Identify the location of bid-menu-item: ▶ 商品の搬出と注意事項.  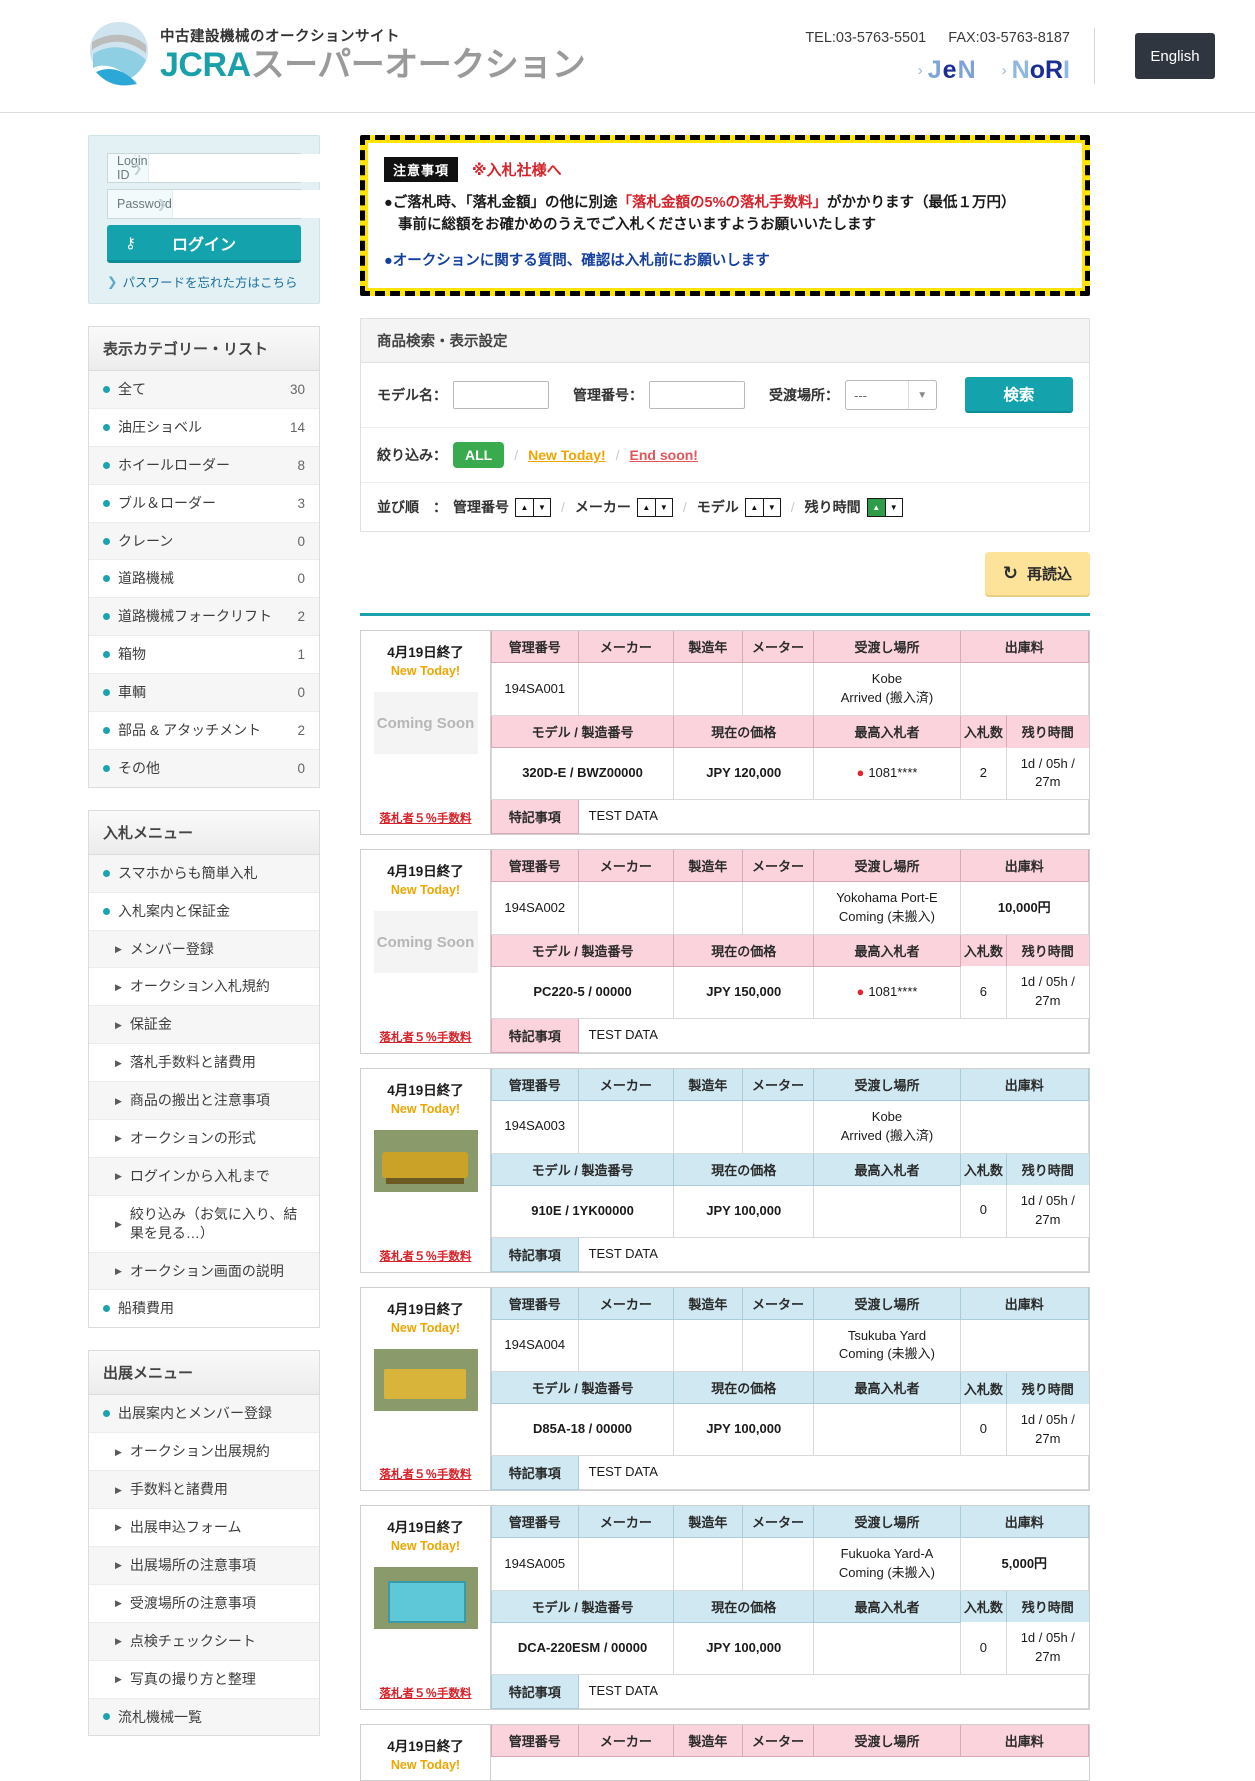
(204, 1101).